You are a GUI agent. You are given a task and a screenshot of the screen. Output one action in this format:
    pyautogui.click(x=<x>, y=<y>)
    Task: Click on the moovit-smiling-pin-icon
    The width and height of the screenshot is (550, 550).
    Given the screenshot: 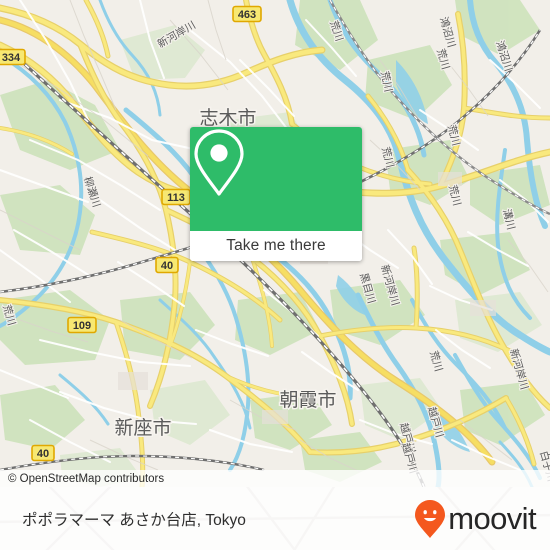 What is the action you would take?
    pyautogui.click(x=430, y=518)
    